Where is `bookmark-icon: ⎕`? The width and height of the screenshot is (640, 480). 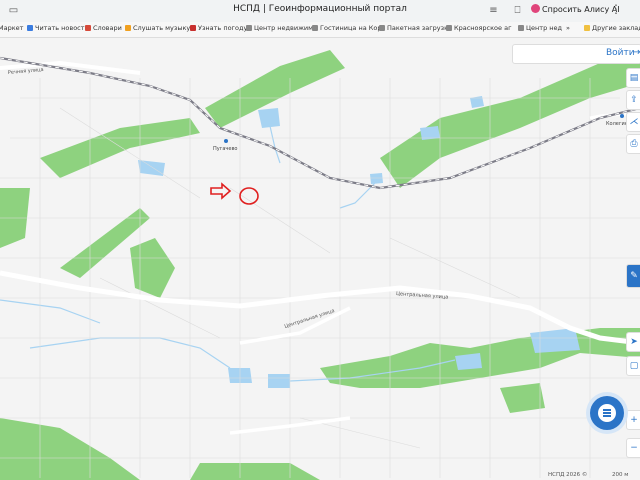
bookmark-icon: ⎕ is located at coordinates (517, 10).